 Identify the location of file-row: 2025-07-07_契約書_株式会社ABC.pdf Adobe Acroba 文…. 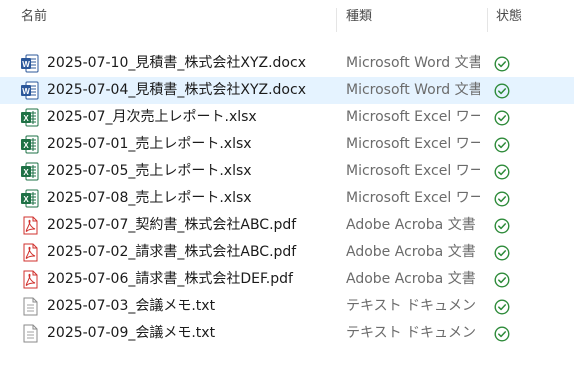
(287, 225).